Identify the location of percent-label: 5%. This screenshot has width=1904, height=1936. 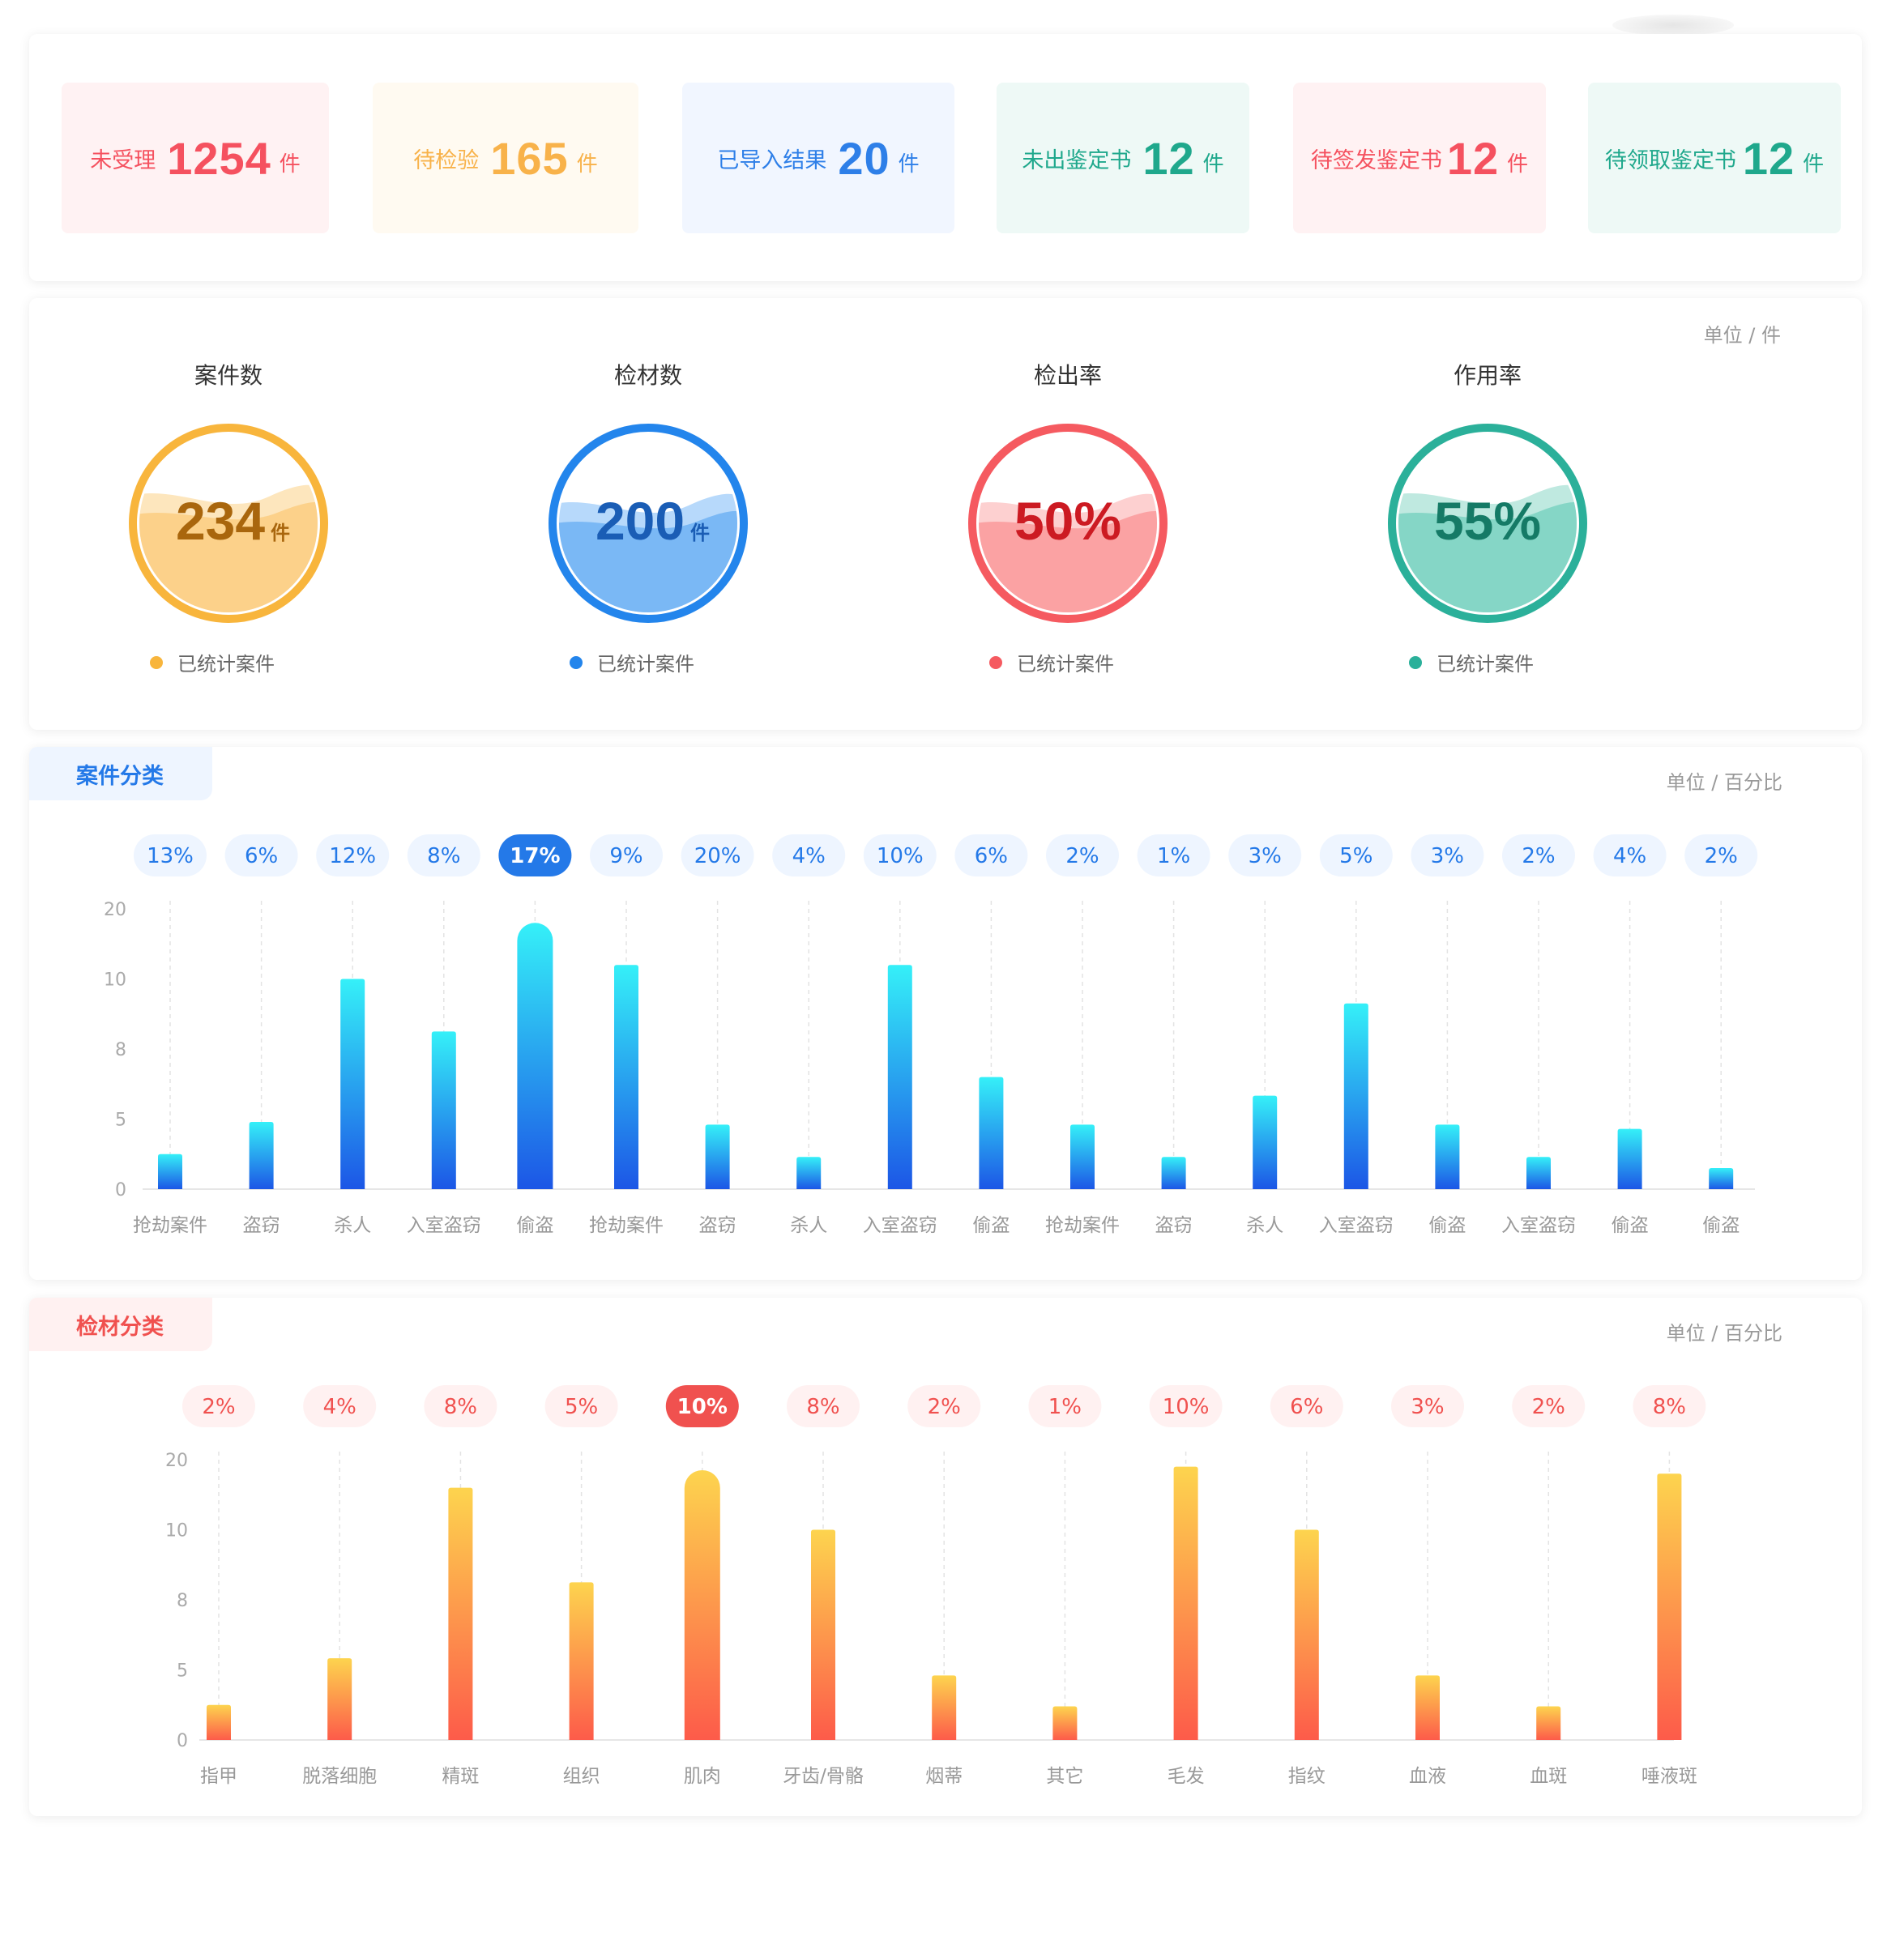
(1356, 856).